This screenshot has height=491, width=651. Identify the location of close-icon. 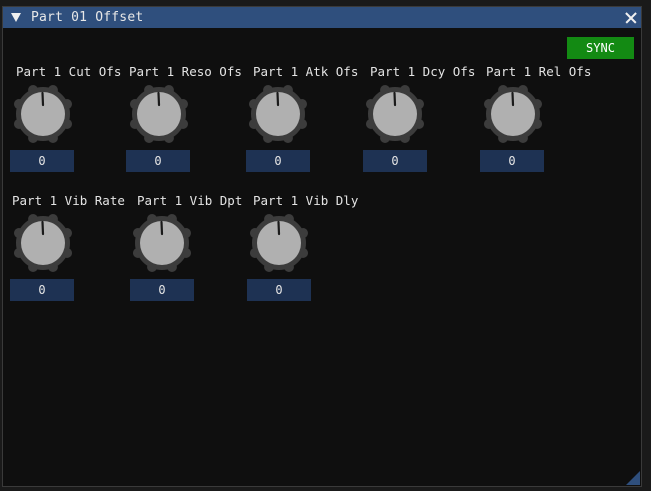
(631, 17).